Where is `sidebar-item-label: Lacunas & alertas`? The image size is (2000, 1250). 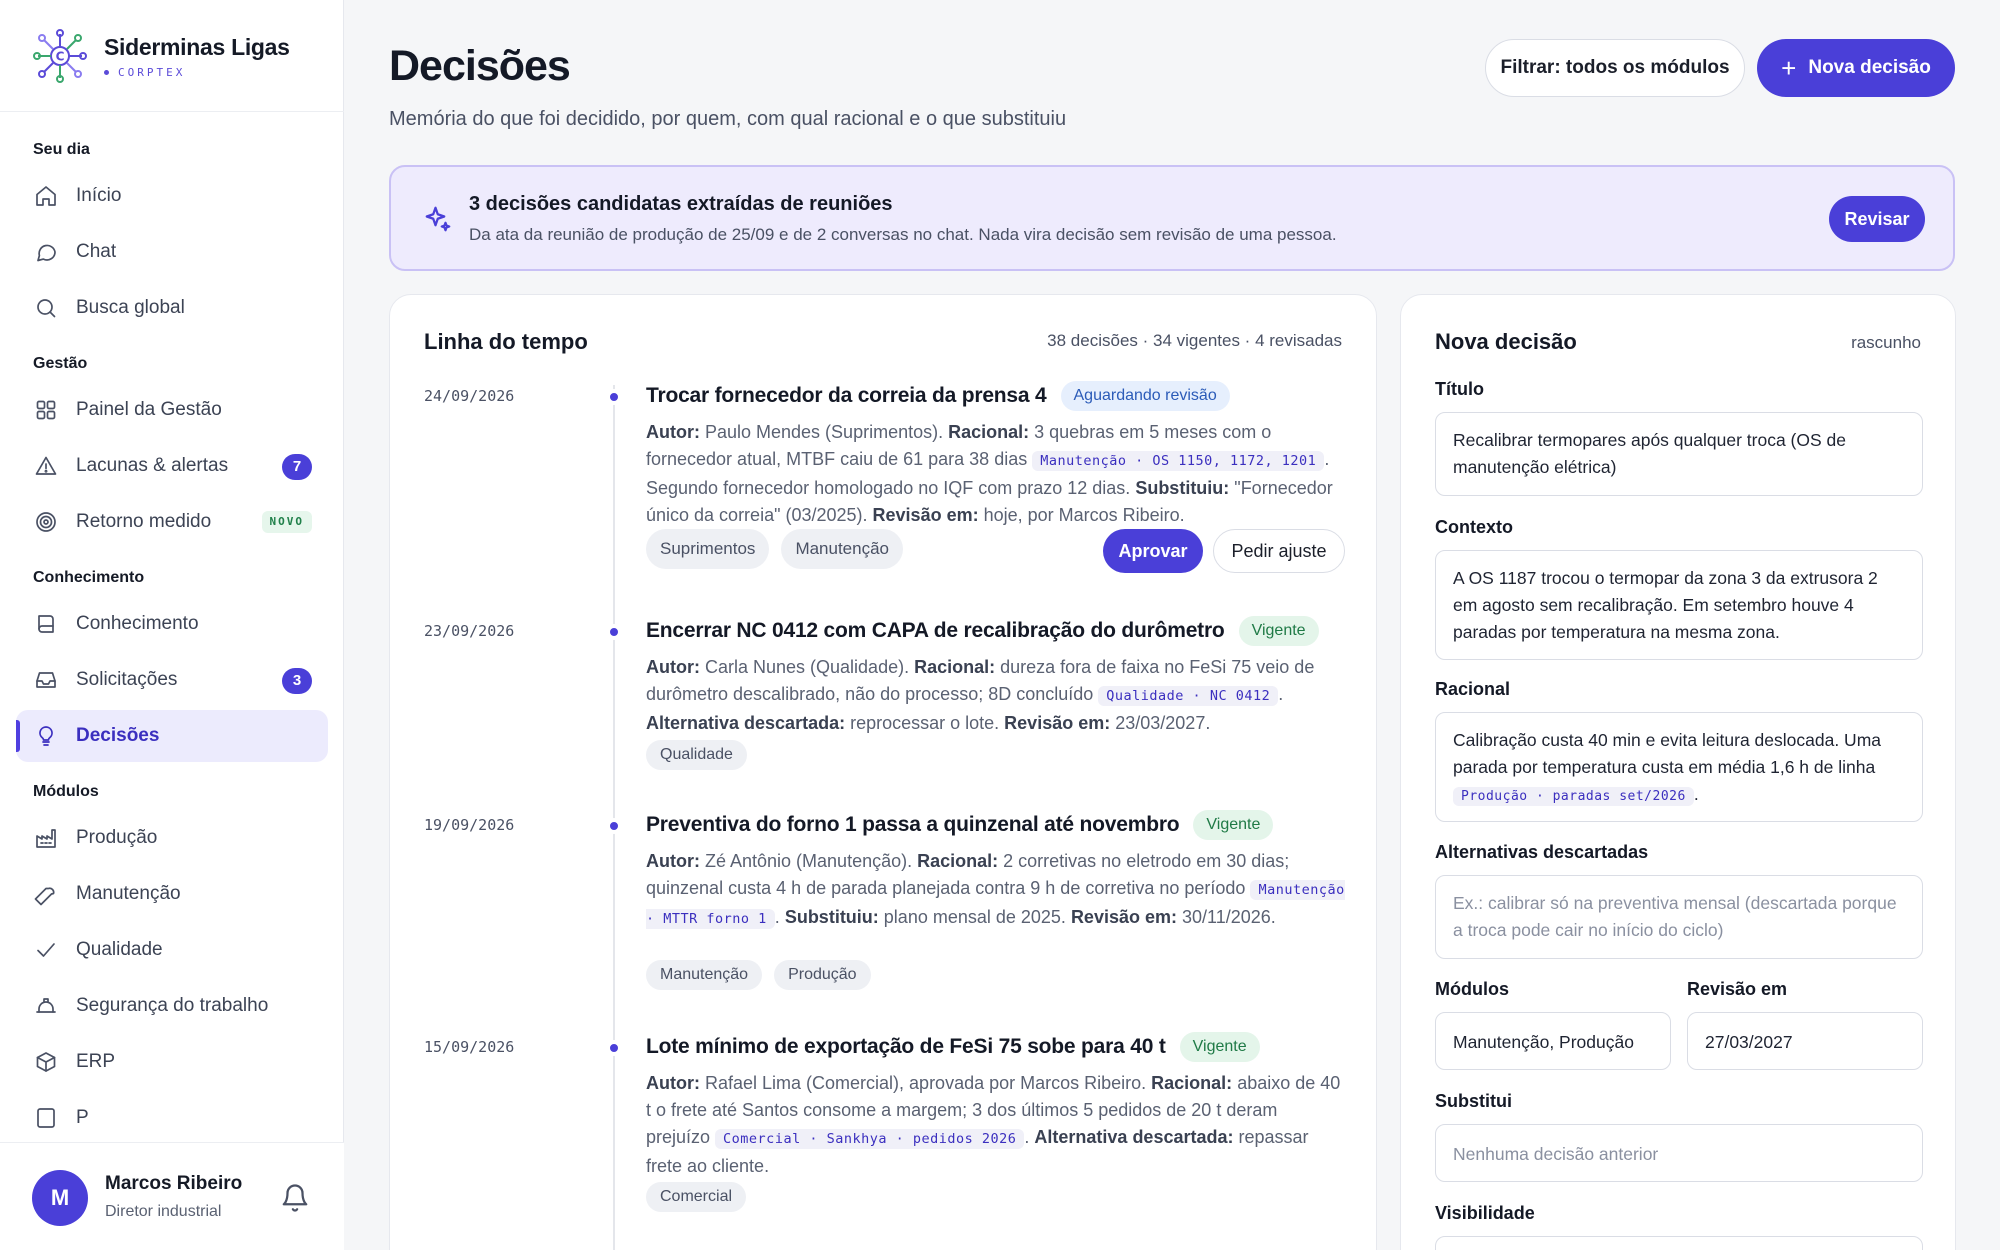
sidebar-item-label: Lacunas & alertas is located at coordinates (152, 465).